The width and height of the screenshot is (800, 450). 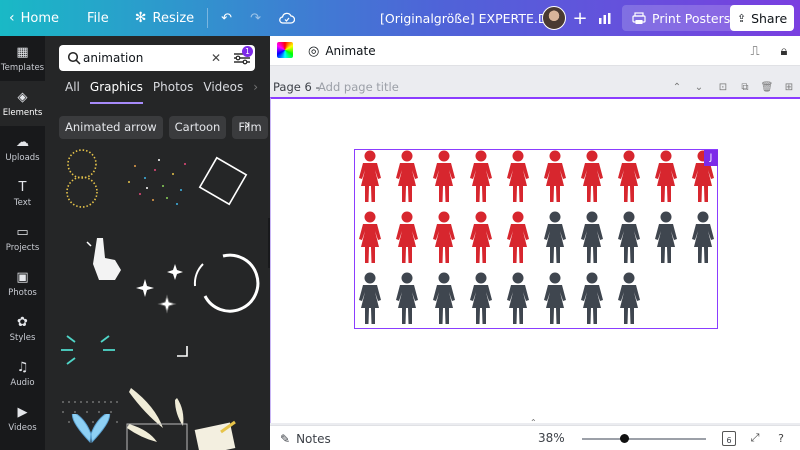 What do you see at coordinates (781, 438) in the screenshot?
I see `help-icon: ?` at bounding box center [781, 438].